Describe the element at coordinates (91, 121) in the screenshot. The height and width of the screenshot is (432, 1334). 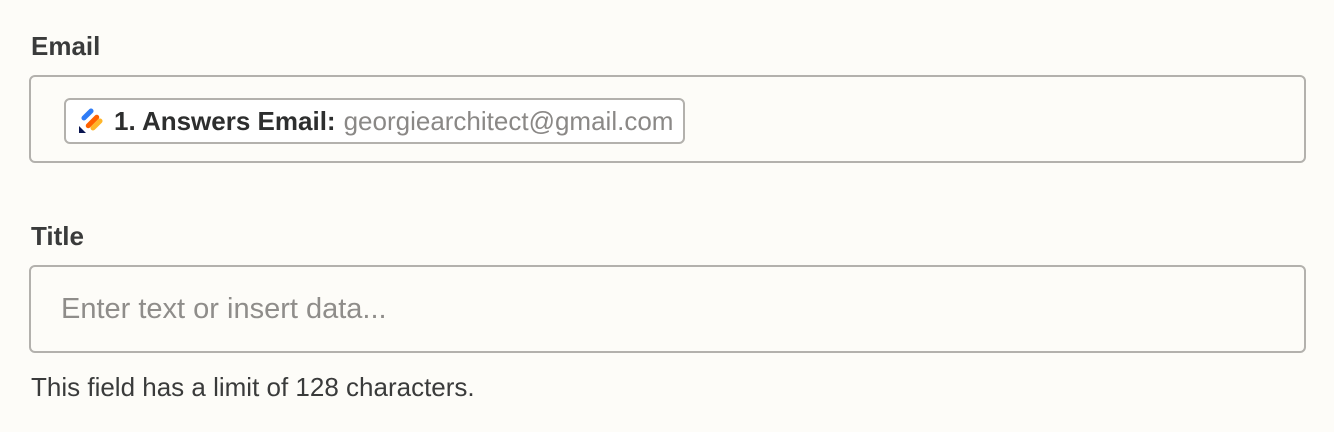
I see `jotform-pencil-icon` at that location.